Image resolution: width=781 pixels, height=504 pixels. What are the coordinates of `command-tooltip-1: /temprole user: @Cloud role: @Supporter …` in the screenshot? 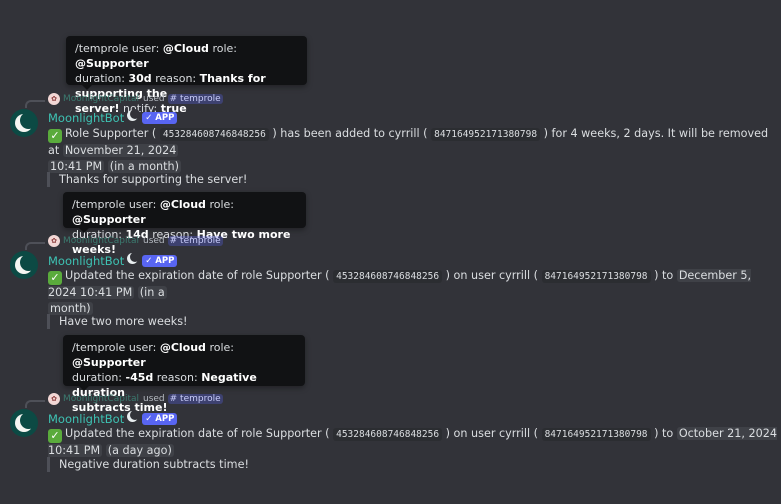 It's located at (186, 75).